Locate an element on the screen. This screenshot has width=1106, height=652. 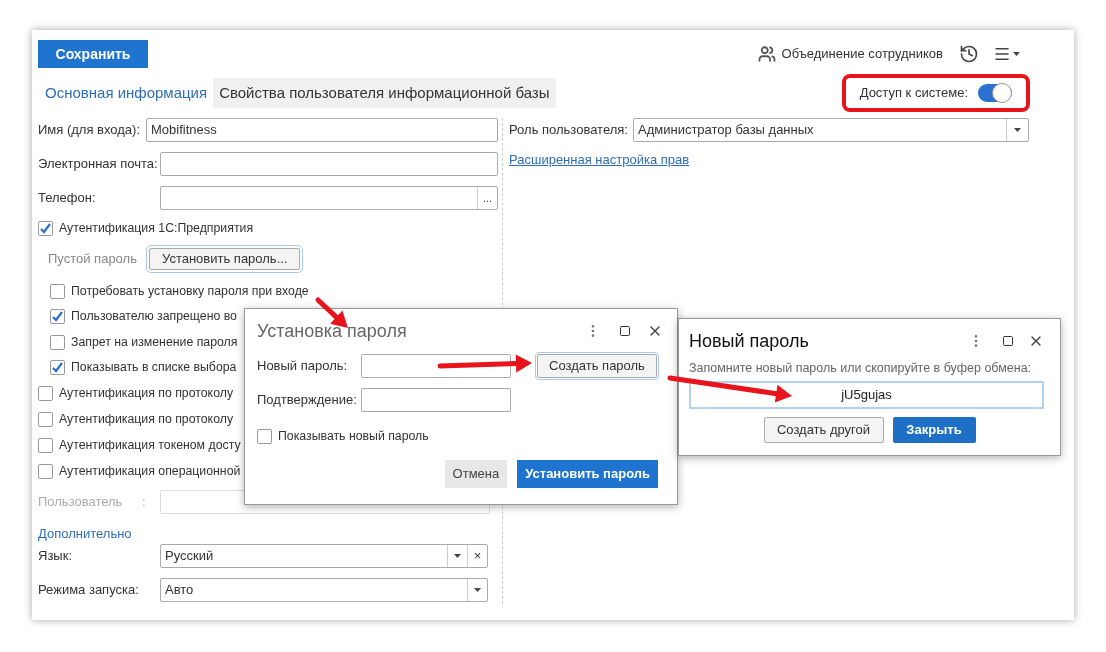
history-icon is located at coordinates (969, 54).